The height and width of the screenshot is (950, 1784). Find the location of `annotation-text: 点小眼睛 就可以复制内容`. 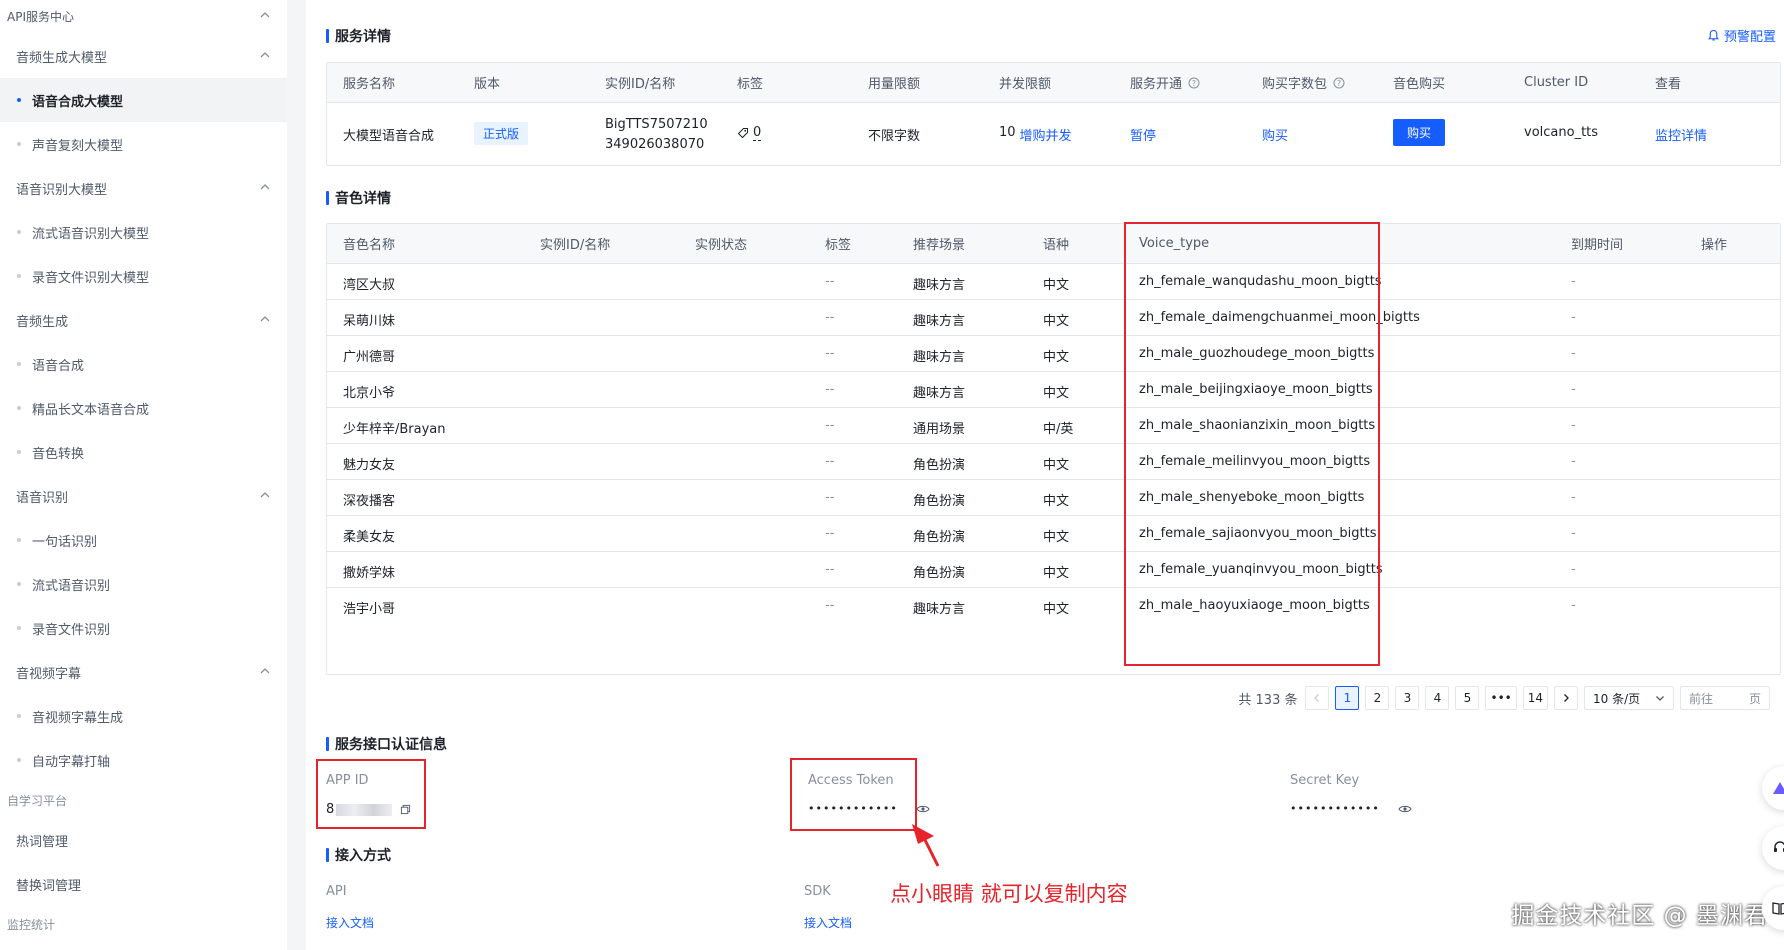

annotation-text: 点小眼睛 就可以复制内容 is located at coordinates (1009, 894).